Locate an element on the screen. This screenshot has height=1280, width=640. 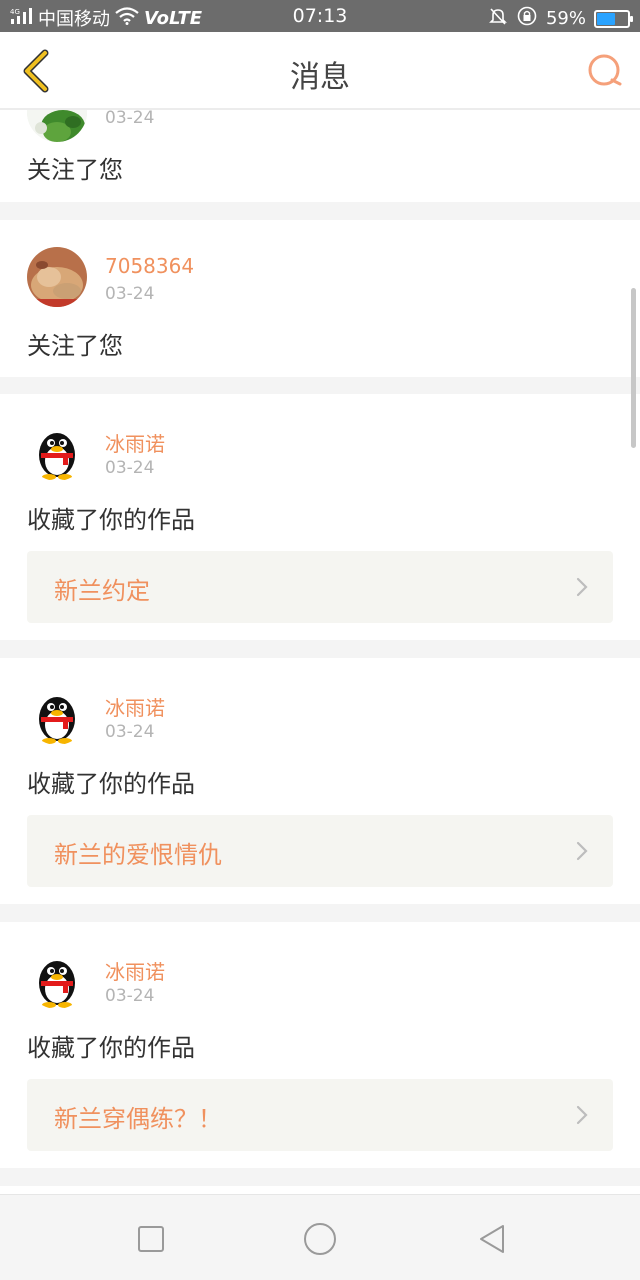
search-icon is located at coordinates (605, 70).